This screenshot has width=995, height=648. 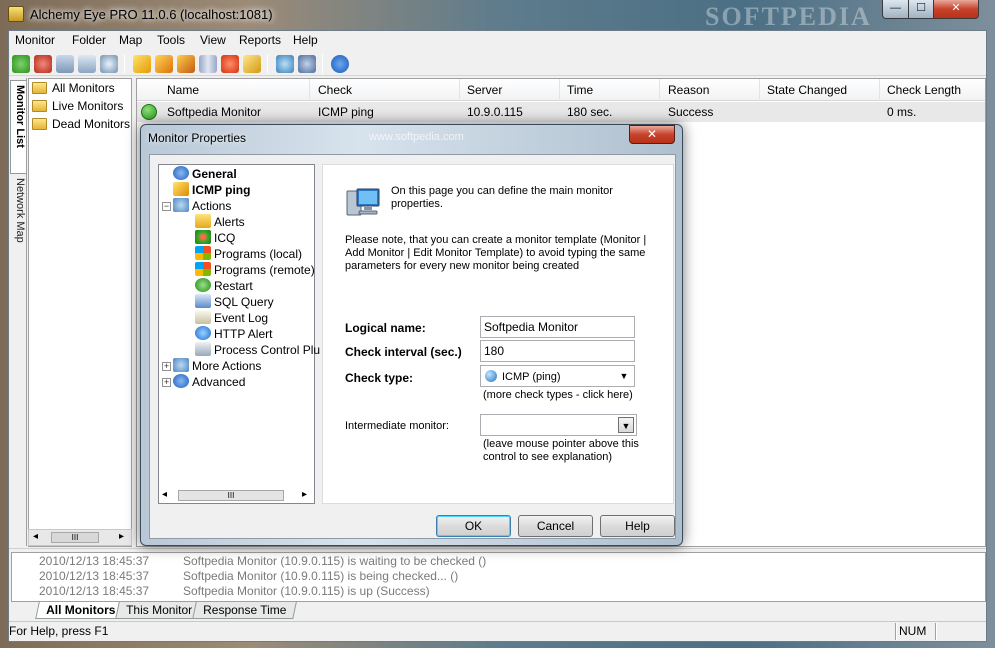 What do you see at coordinates (484, 90) in the screenshot?
I see `column-server: Server` at bounding box center [484, 90].